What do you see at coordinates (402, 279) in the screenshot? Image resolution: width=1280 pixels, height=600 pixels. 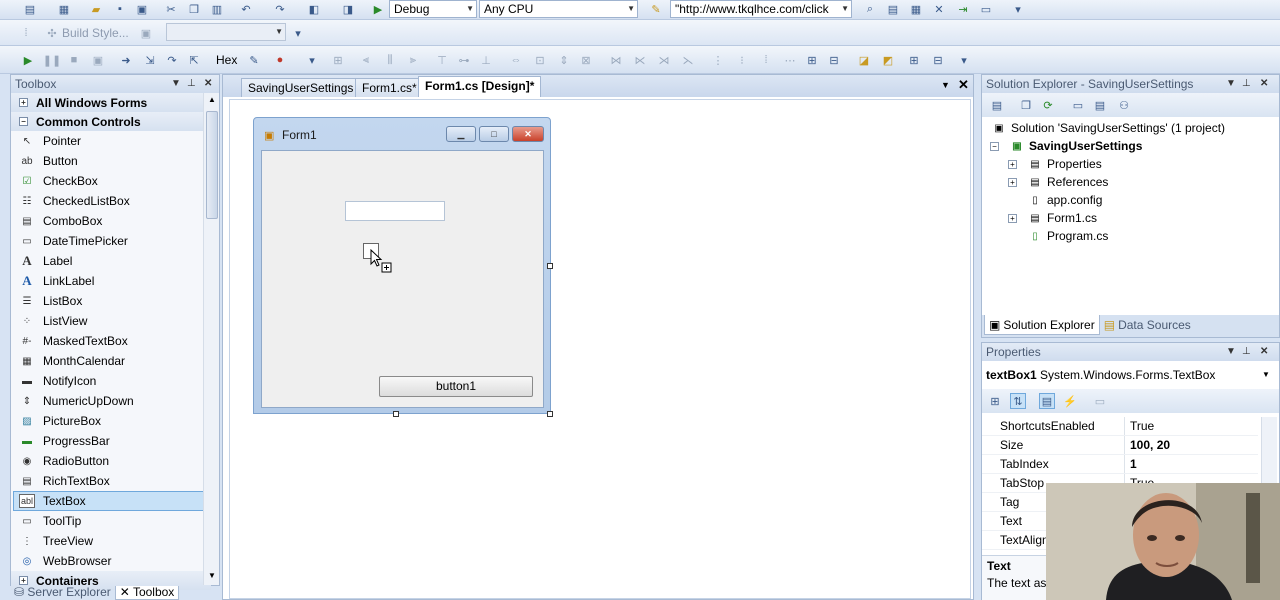 I see `form1-client-area: button1` at bounding box center [402, 279].